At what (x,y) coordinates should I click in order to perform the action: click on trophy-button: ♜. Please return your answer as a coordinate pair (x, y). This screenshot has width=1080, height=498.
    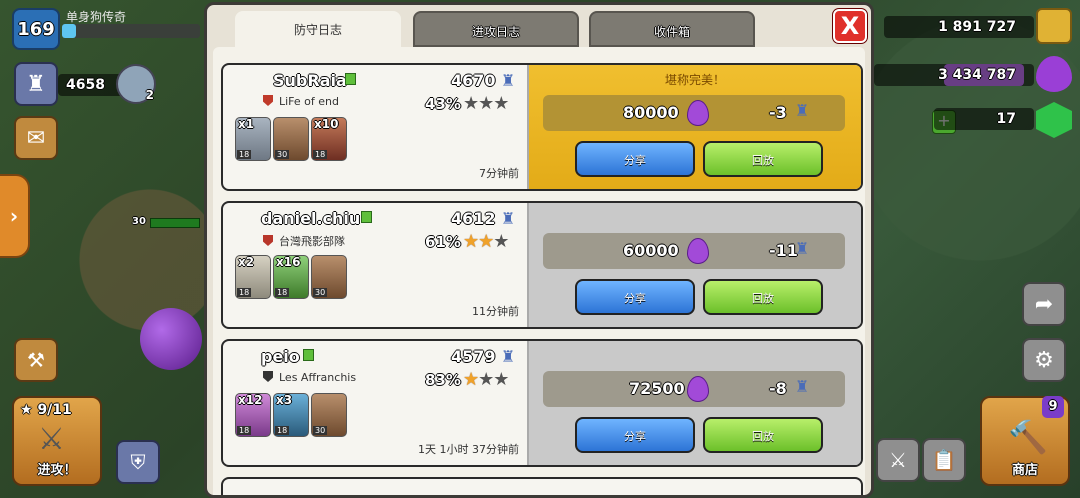
    Looking at the image, I should click on (36, 84).